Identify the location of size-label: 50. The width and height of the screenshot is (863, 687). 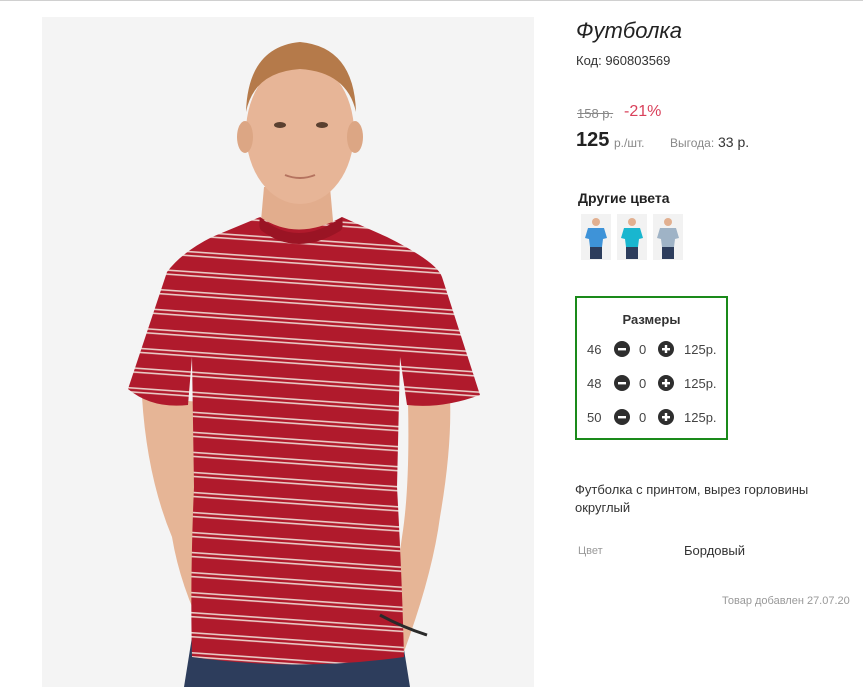
(594, 417).